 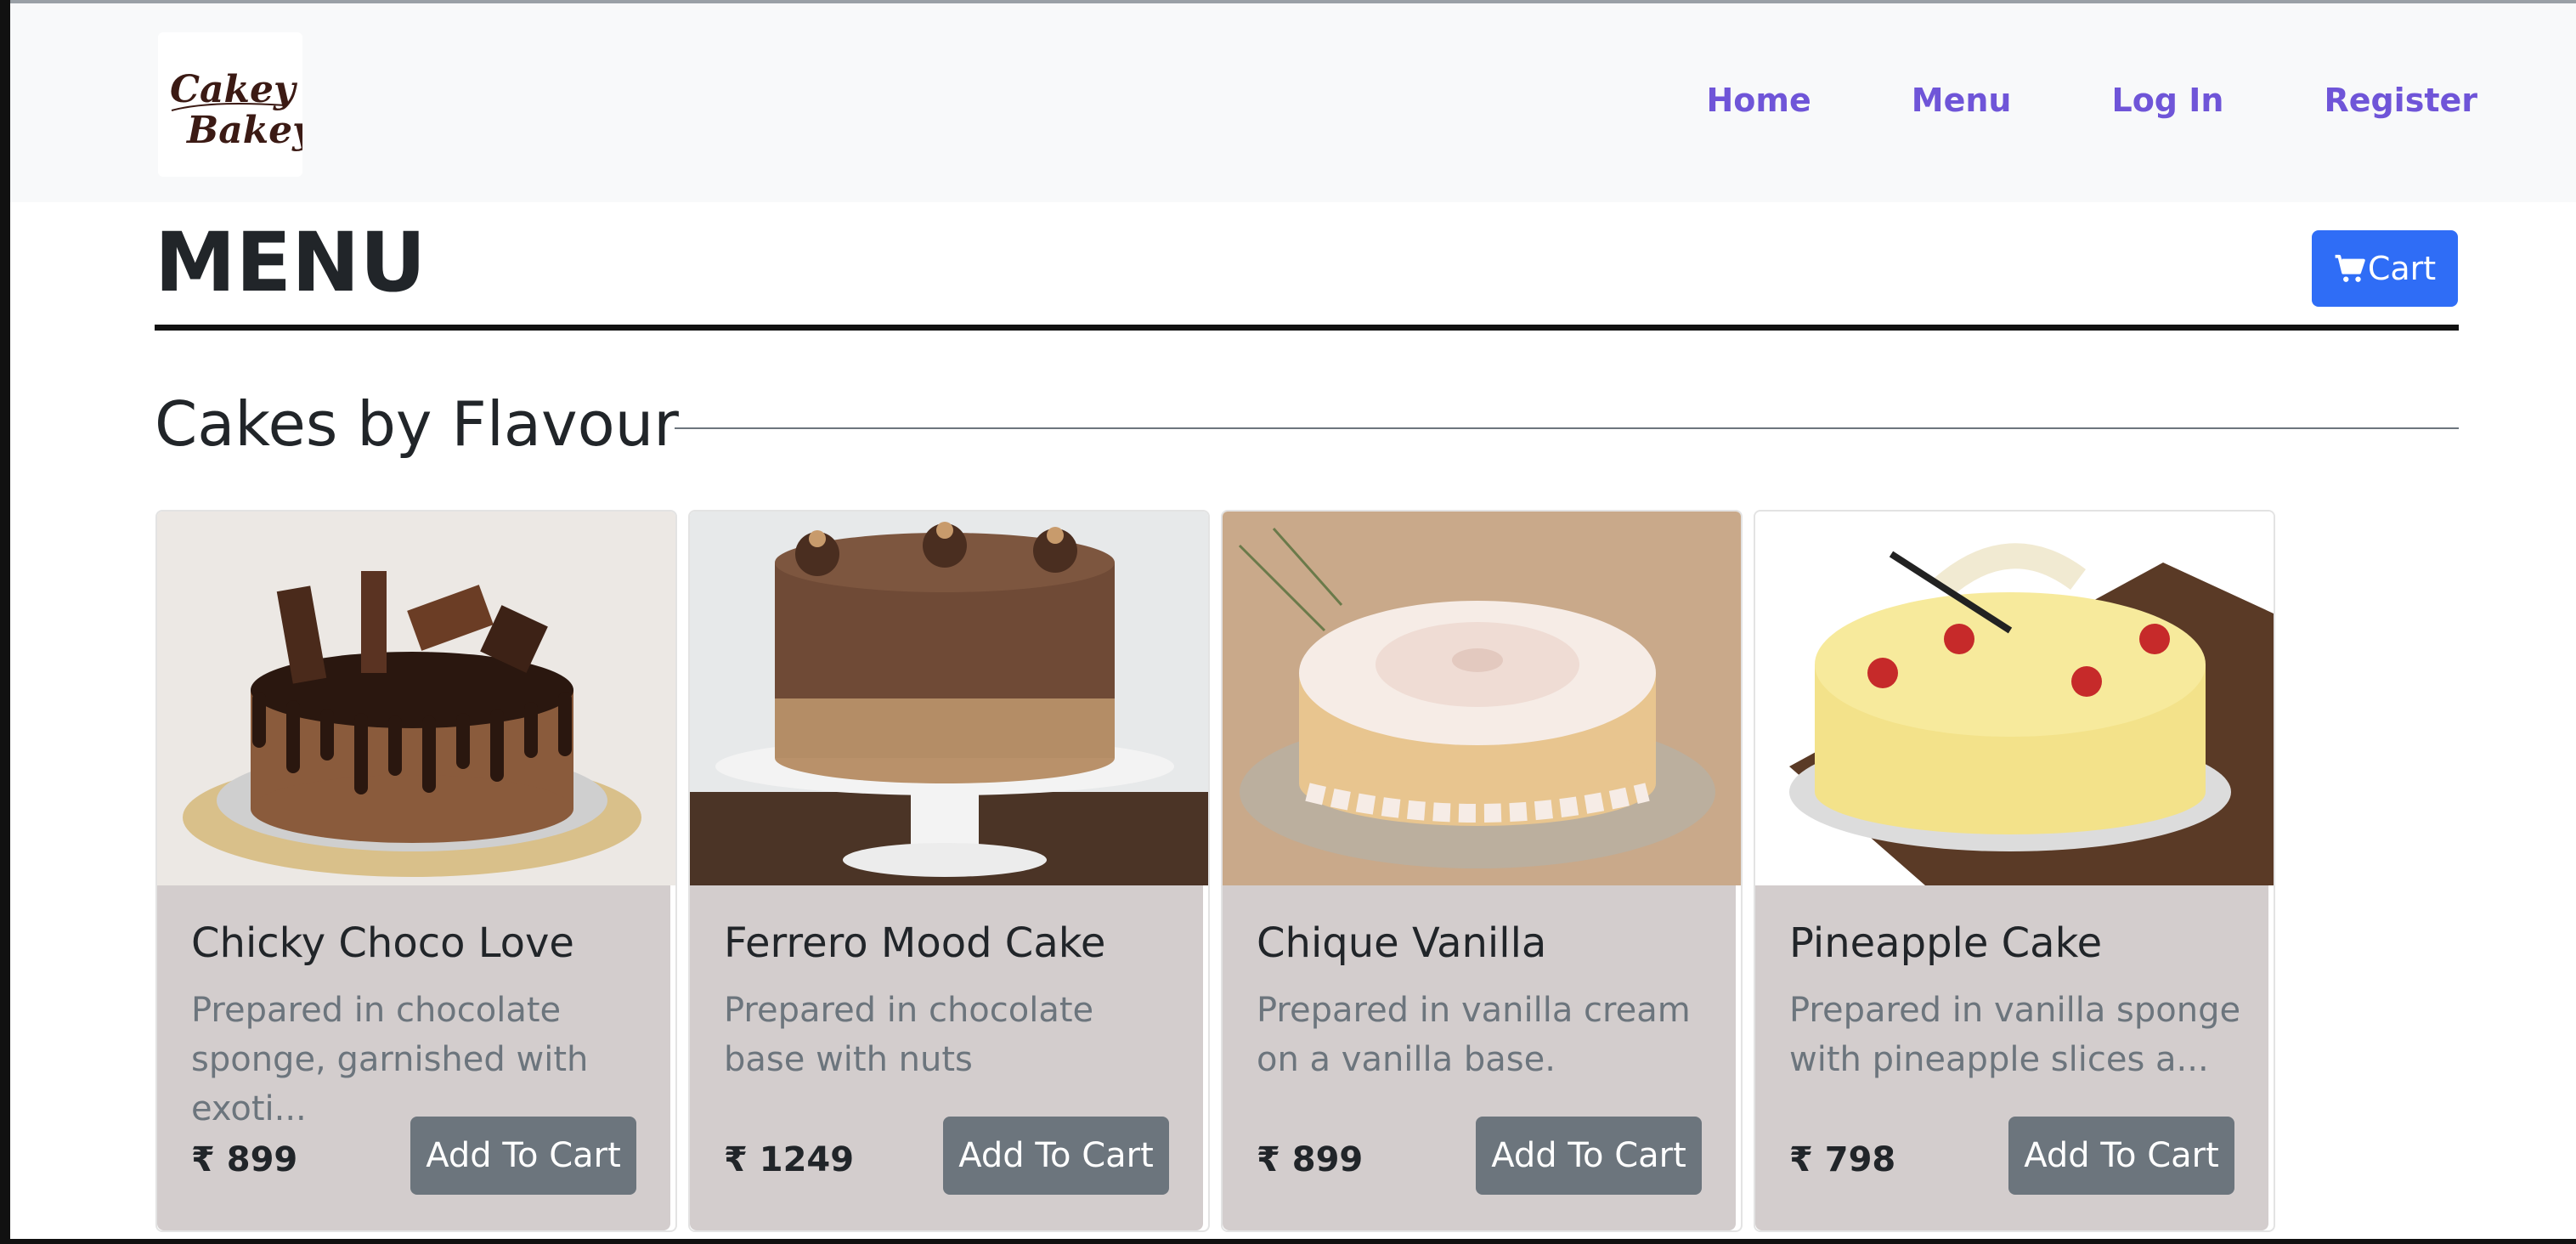 I want to click on product-description: Prepared in chocolate base with nuts, so click(x=909, y=1035).